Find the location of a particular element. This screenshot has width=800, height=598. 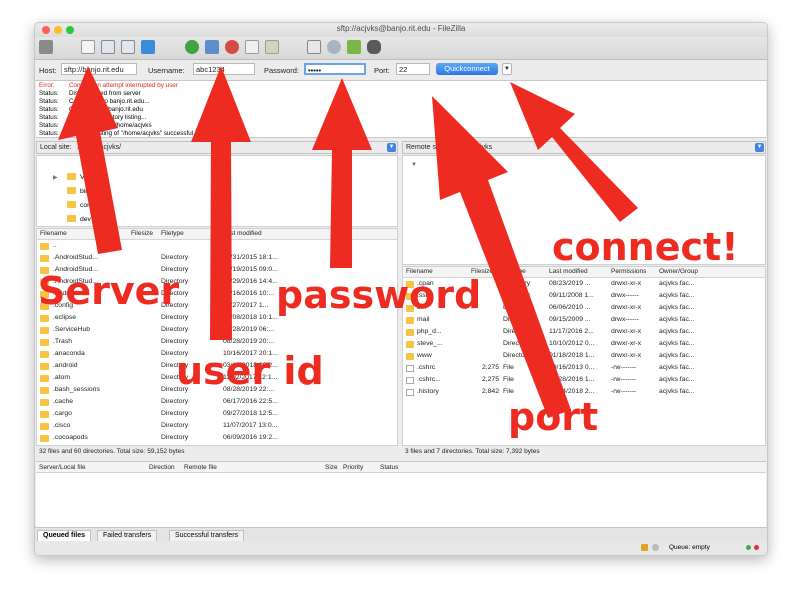

local-path-bar: Local site: /Users/acjvks/ ▼ is located at coordinates (217, 147).